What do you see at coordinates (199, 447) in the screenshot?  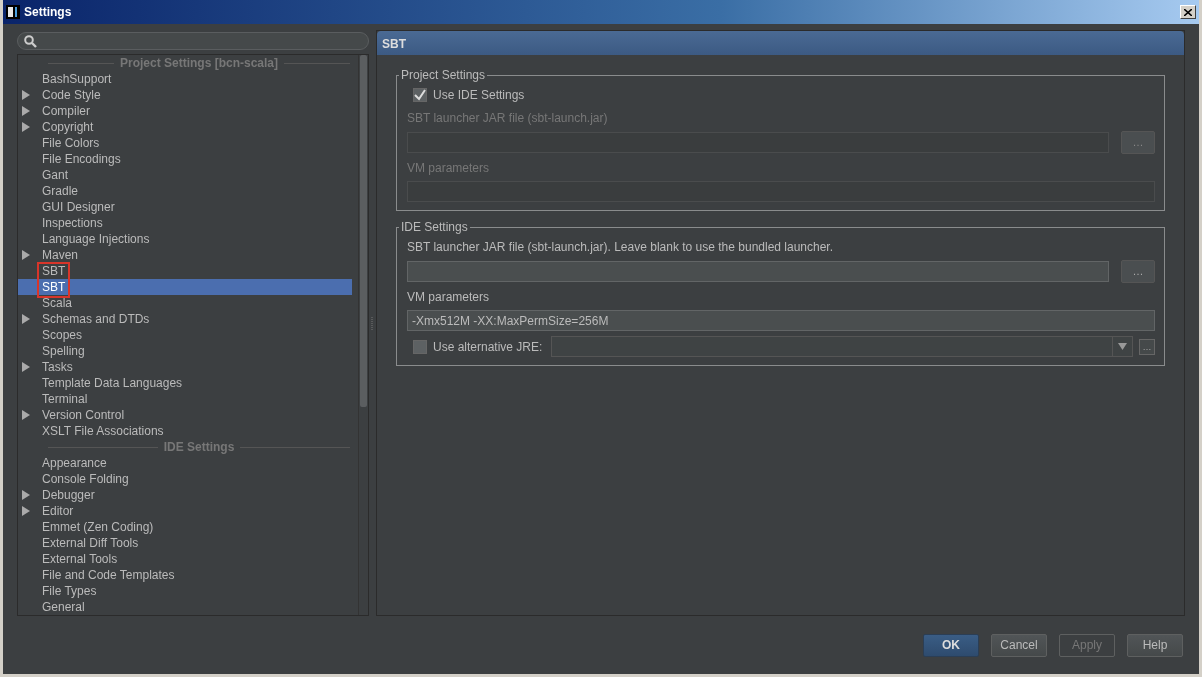 I see `section-header: IDE Settings` at bounding box center [199, 447].